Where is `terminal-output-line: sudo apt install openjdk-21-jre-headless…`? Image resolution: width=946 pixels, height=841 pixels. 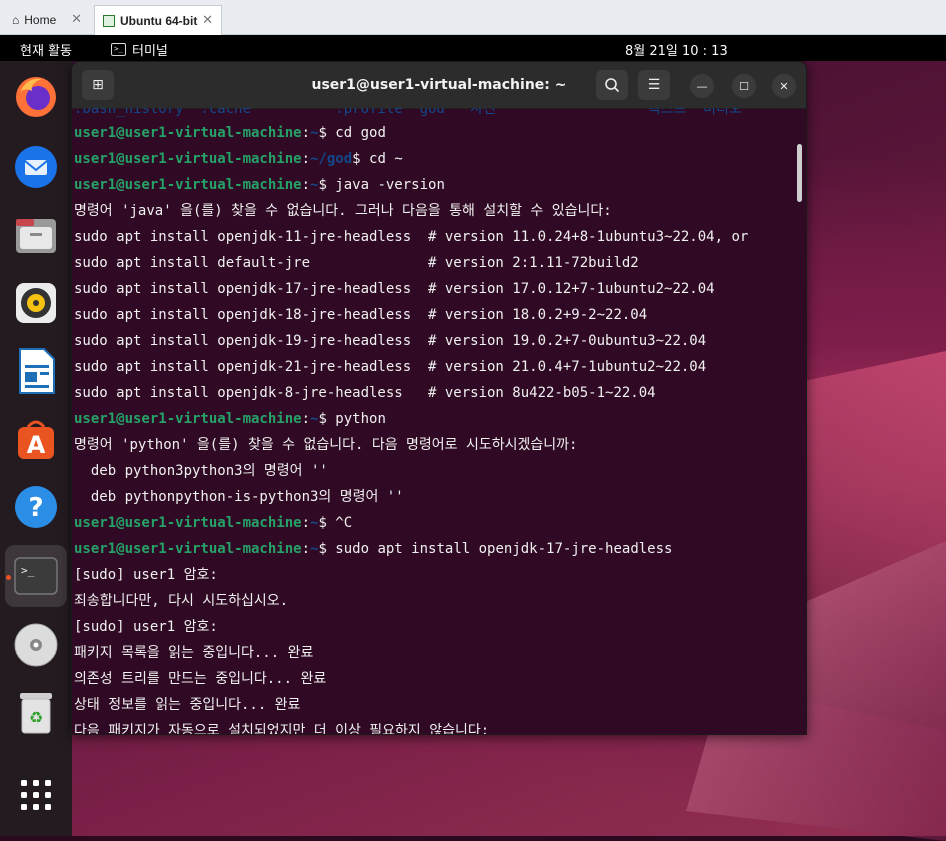
terminal-output-line: sudo apt install openjdk-21-jre-headless… is located at coordinates (390, 367).